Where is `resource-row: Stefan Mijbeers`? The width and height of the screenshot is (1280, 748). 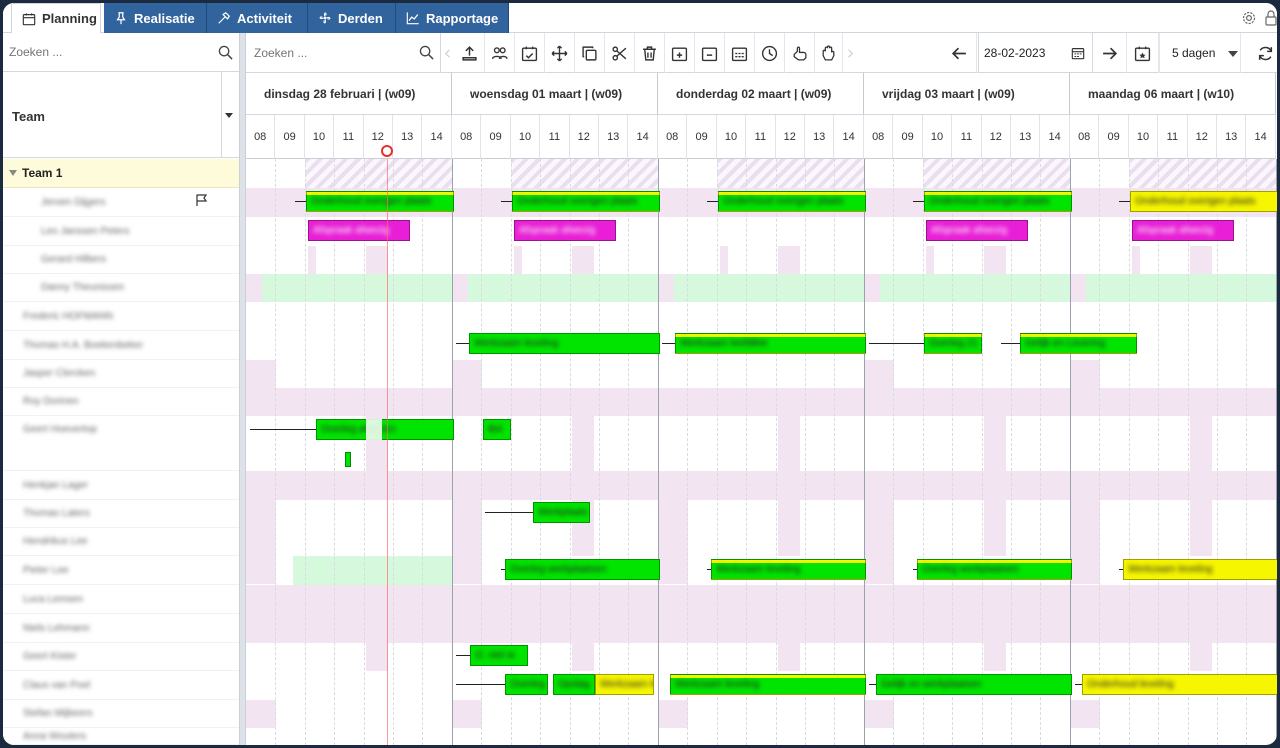
resource-row: Stefan Mijbeers is located at coordinates (121, 714).